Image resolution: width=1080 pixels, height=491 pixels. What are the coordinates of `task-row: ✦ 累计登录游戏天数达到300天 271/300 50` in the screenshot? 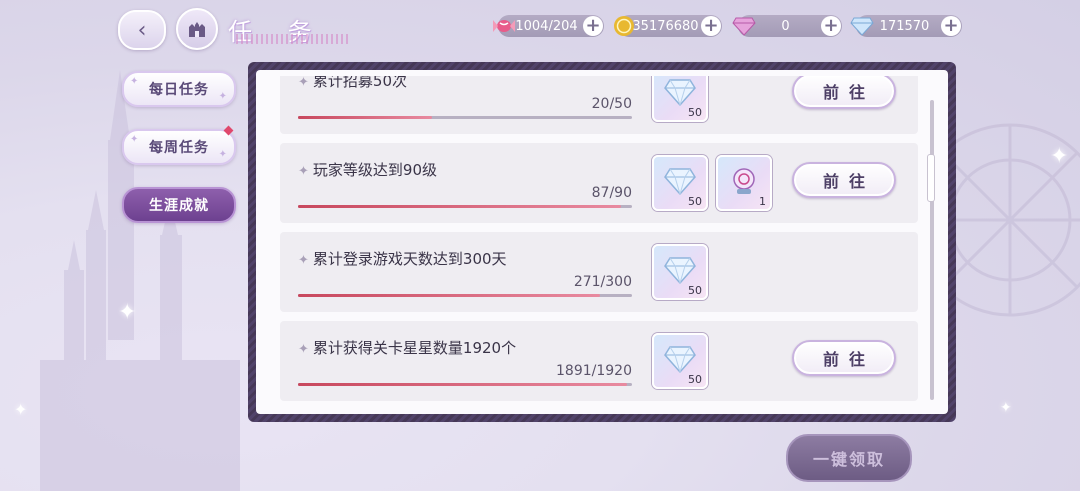 It's located at (599, 272).